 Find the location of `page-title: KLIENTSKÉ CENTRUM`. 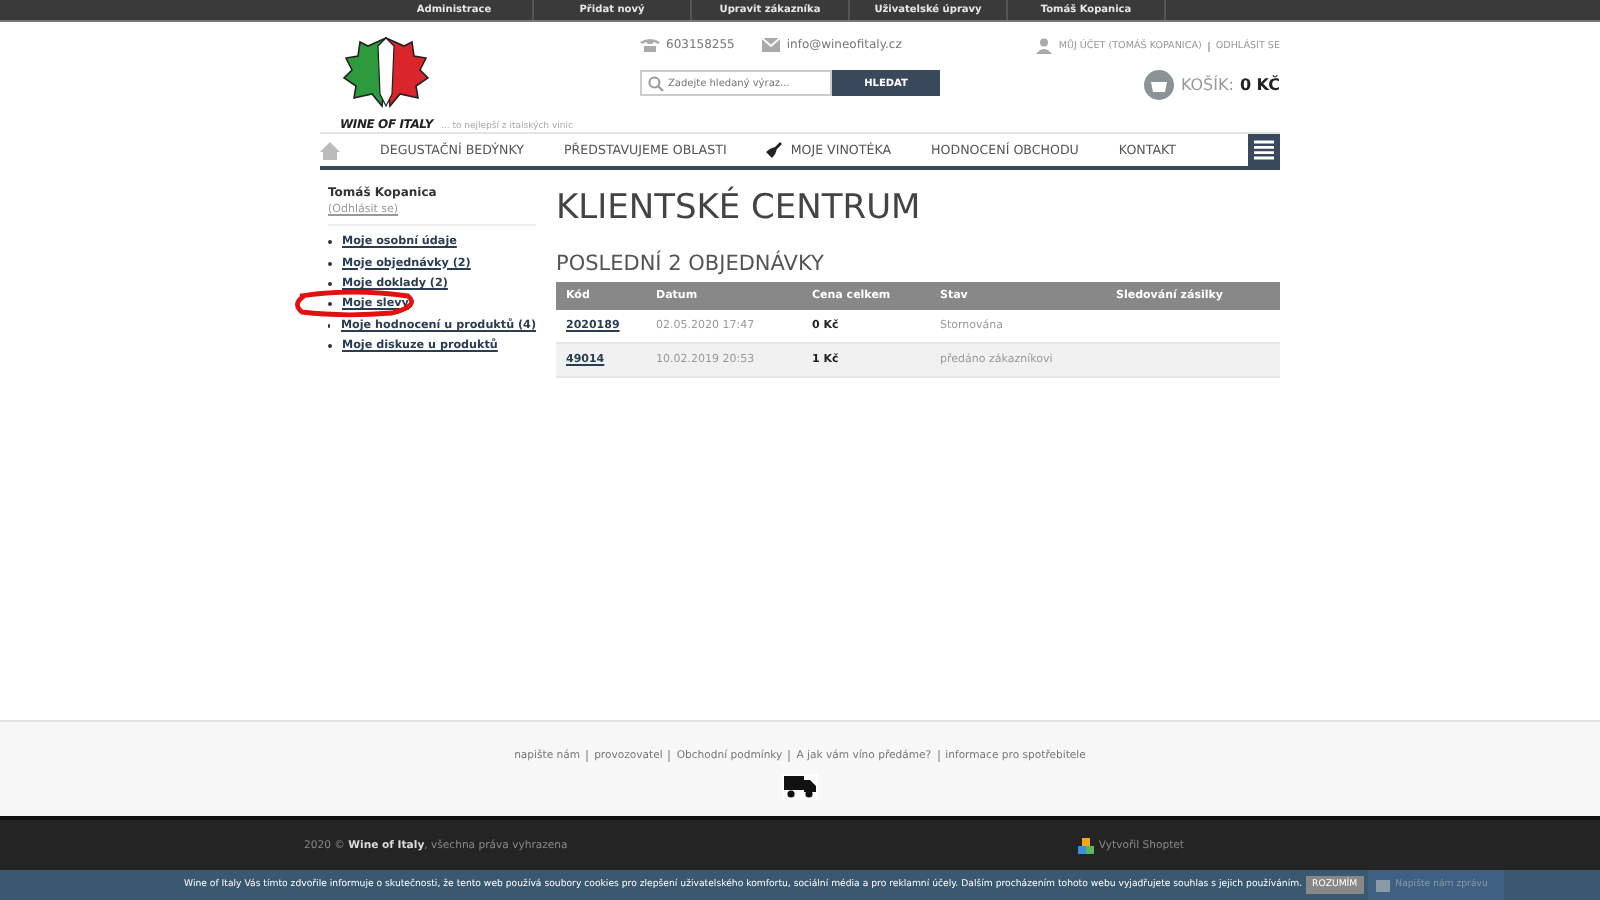

page-title: KLIENTSKÉ CENTRUM is located at coordinates (739, 208).